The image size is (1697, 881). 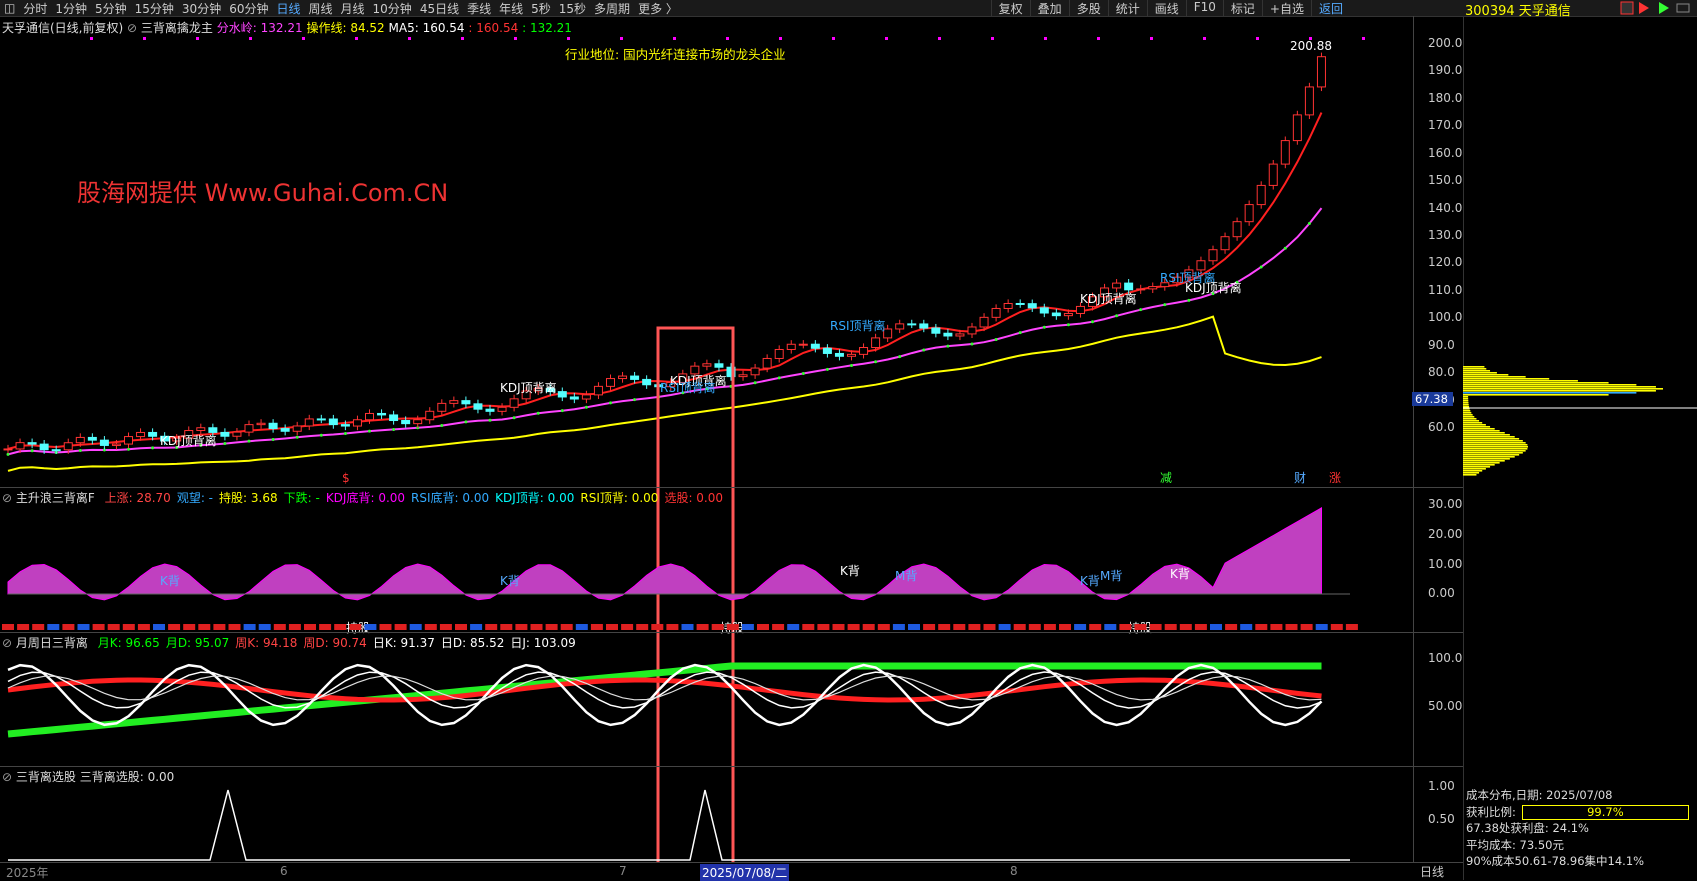 What do you see at coordinates (55, 498) in the screenshot?
I see `panel2-name: 主升浪三背离F` at bounding box center [55, 498].